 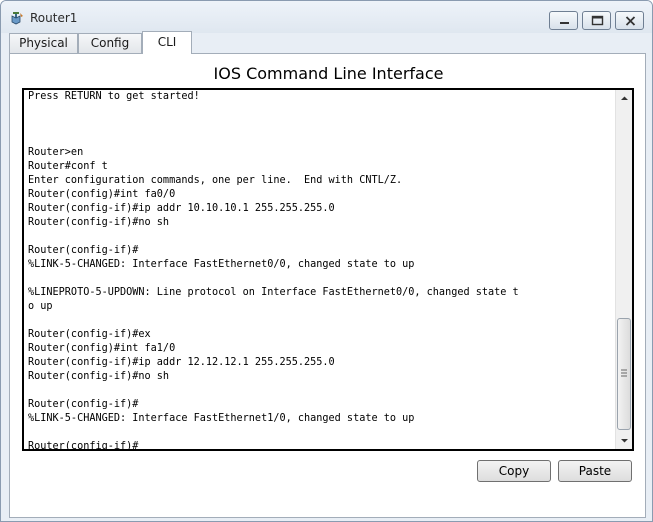 I want to click on tab-config: Config, so click(x=110, y=43).